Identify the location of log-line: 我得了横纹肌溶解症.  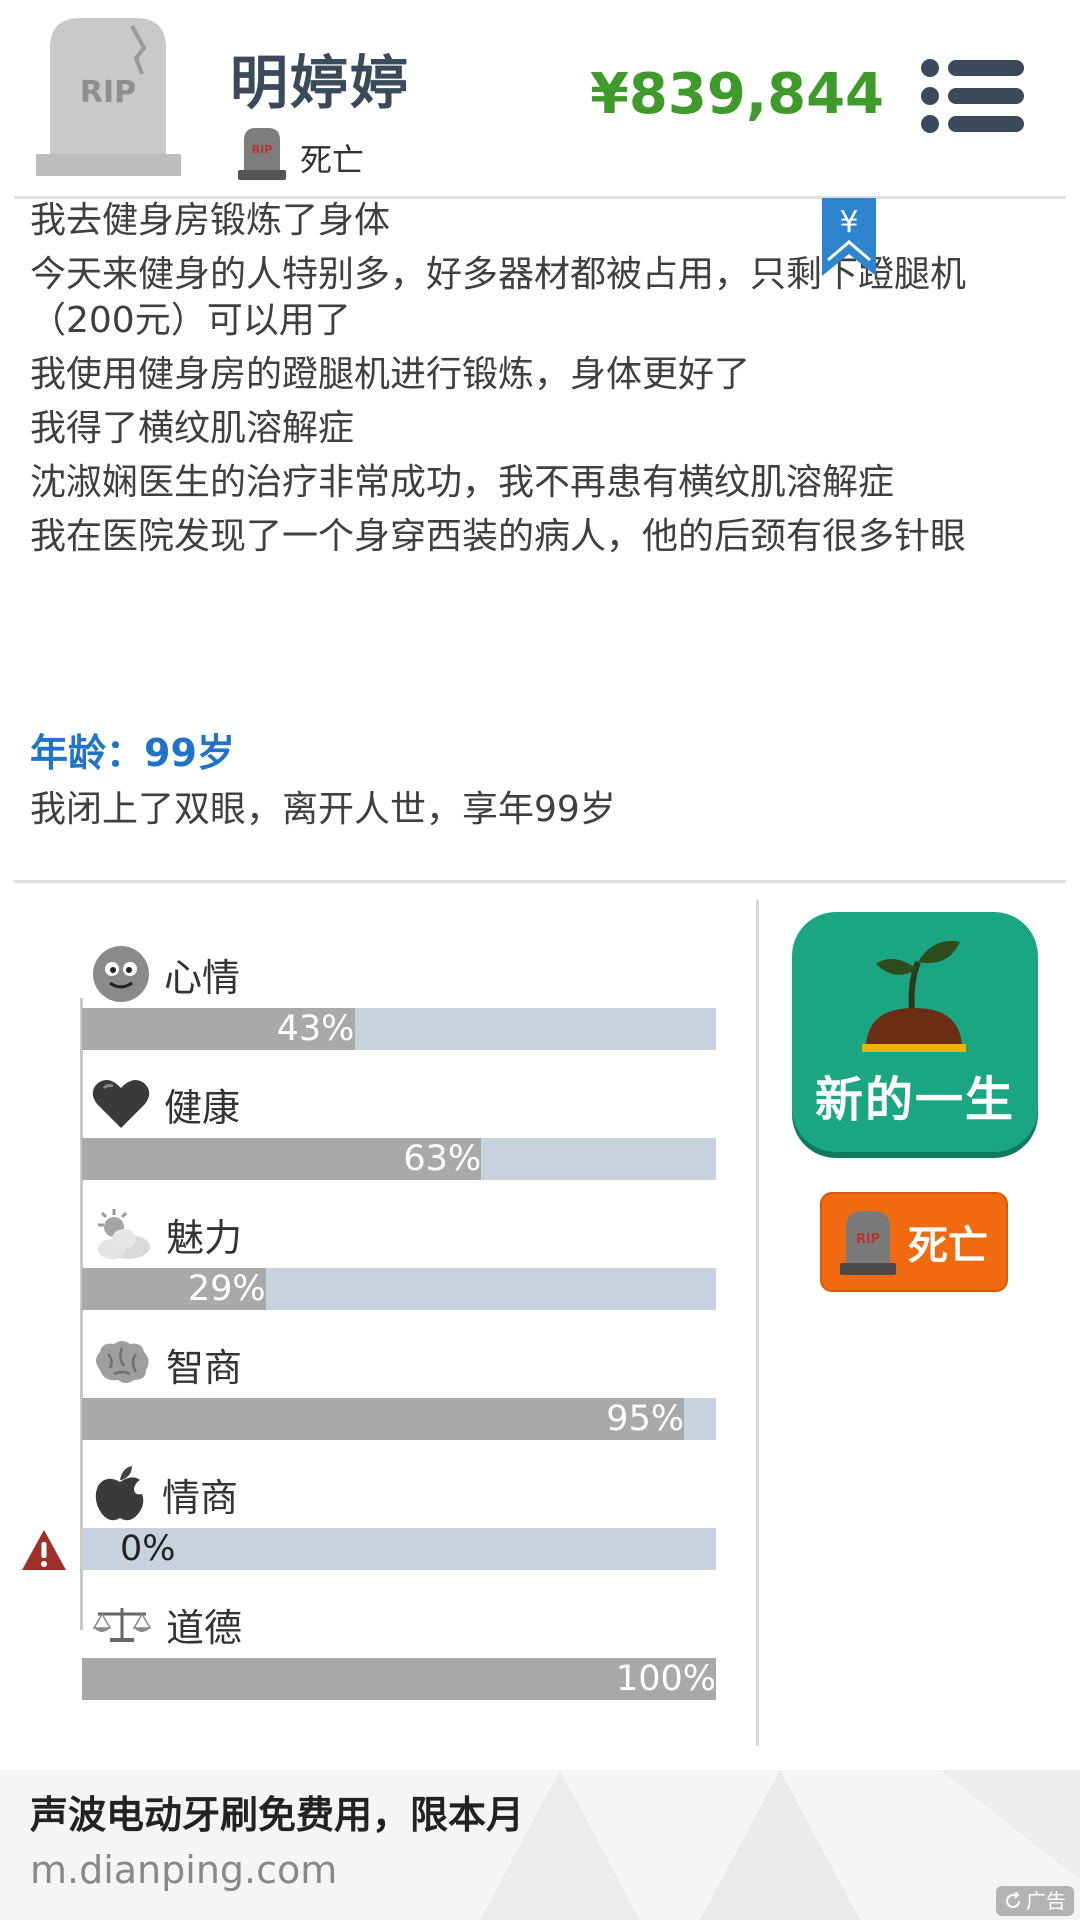
(192, 428).